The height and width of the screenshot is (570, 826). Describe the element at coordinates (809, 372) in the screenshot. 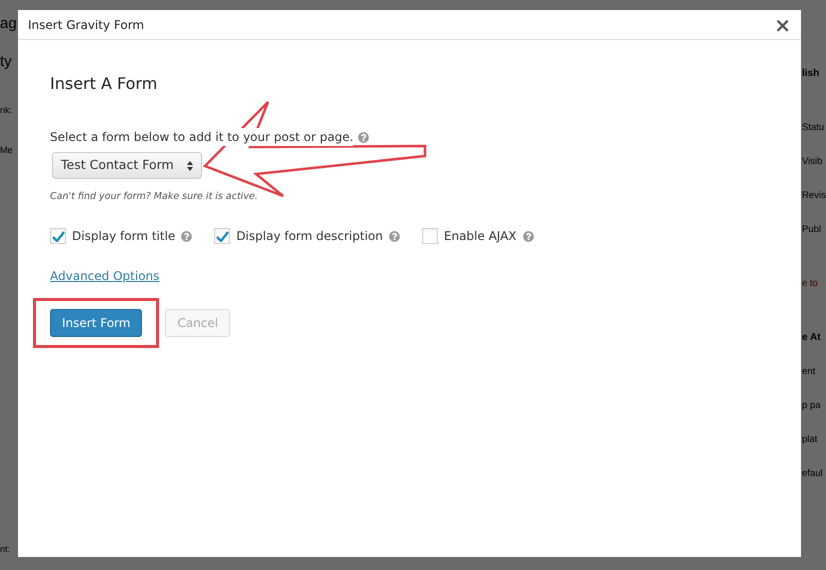

I see `page-text-fragment: ent` at that location.